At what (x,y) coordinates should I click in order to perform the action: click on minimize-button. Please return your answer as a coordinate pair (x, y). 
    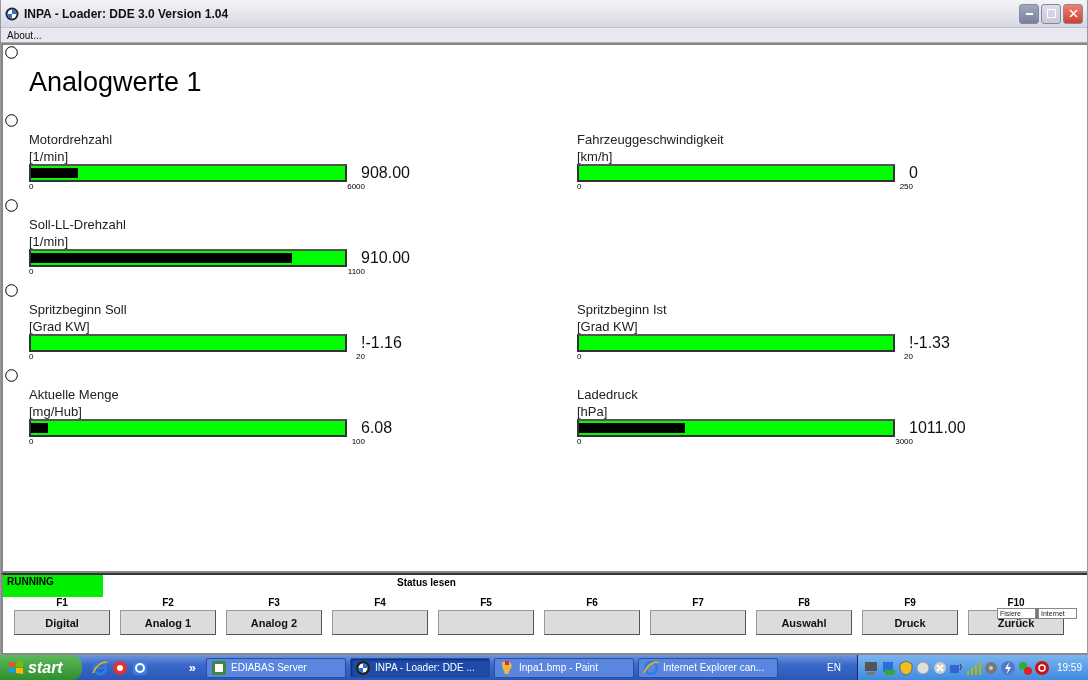
    Looking at the image, I should click on (1029, 13).